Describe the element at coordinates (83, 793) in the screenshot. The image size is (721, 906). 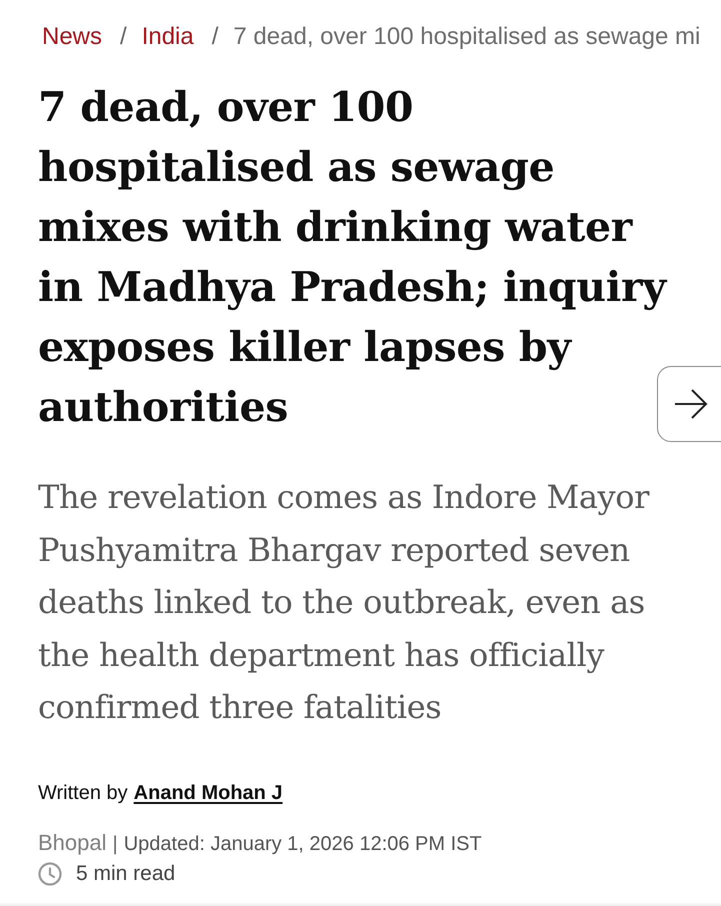
I see `byline-label: Written by` at that location.